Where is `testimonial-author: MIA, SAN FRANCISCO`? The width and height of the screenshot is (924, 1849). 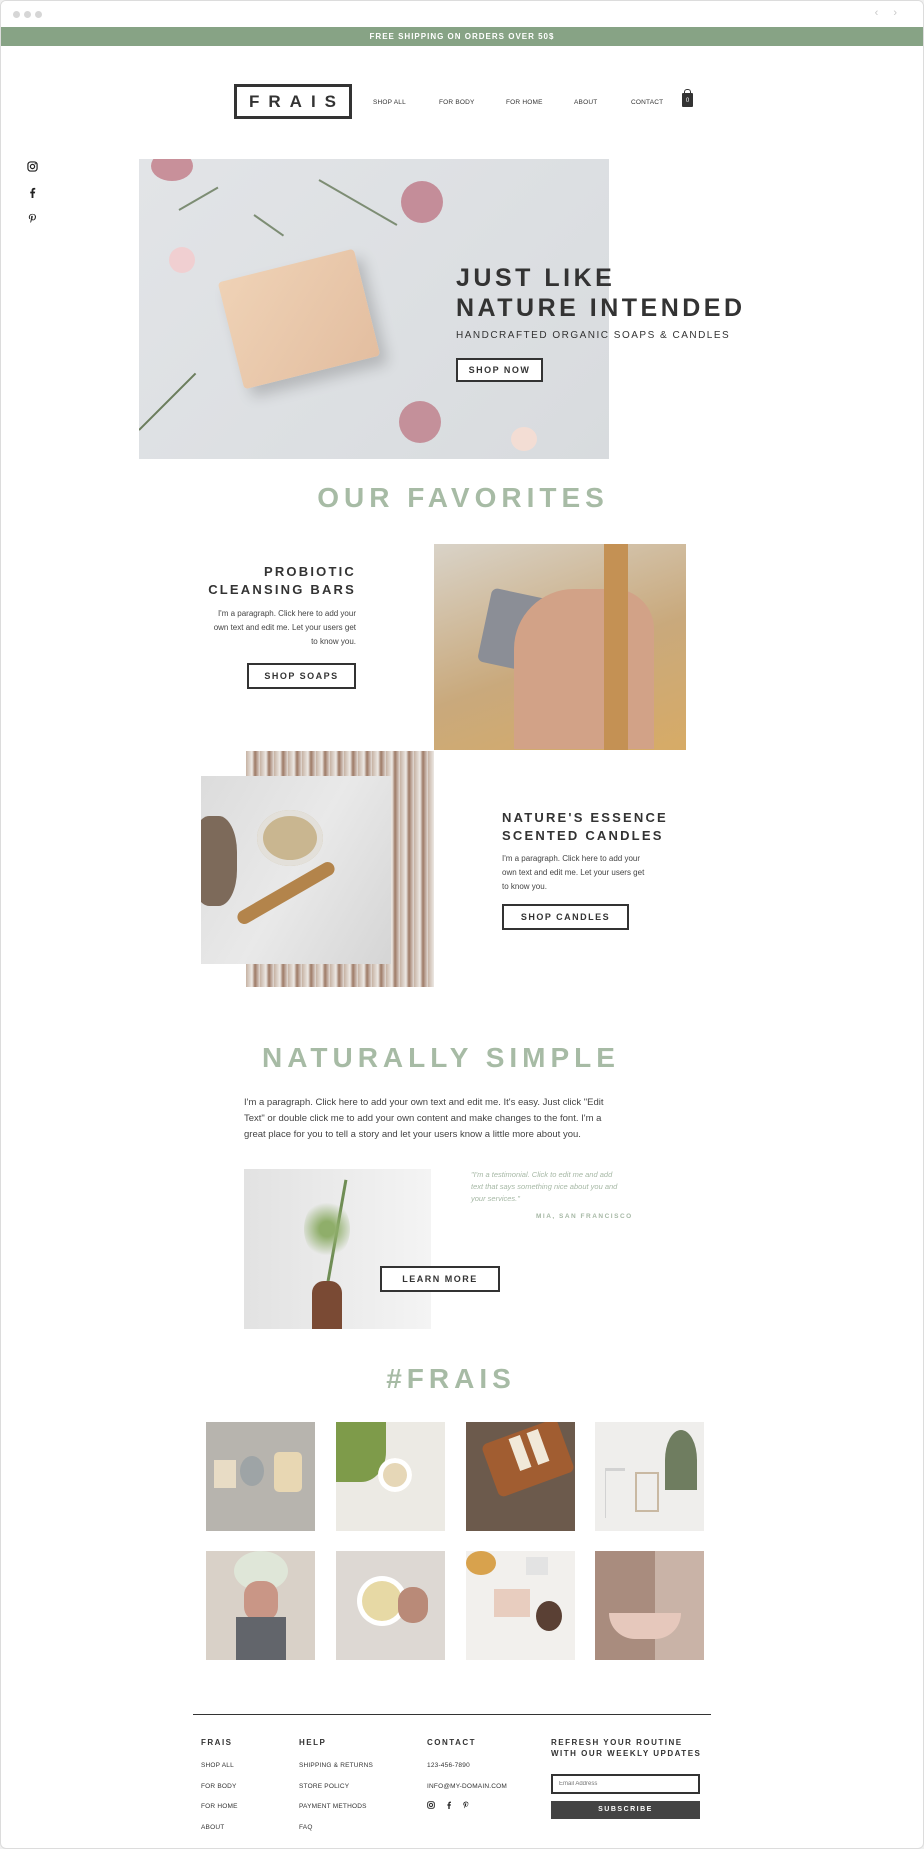 testimonial-author: MIA, SAN FRANCISCO is located at coordinates (584, 1216).